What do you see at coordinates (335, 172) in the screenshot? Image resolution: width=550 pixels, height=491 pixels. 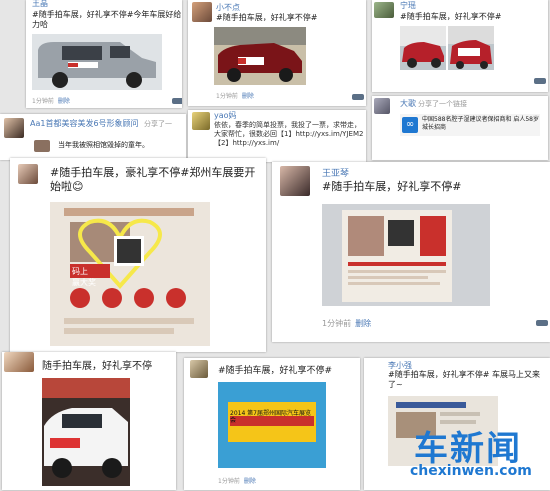 I see `author-name: 王亚琴` at bounding box center [335, 172].